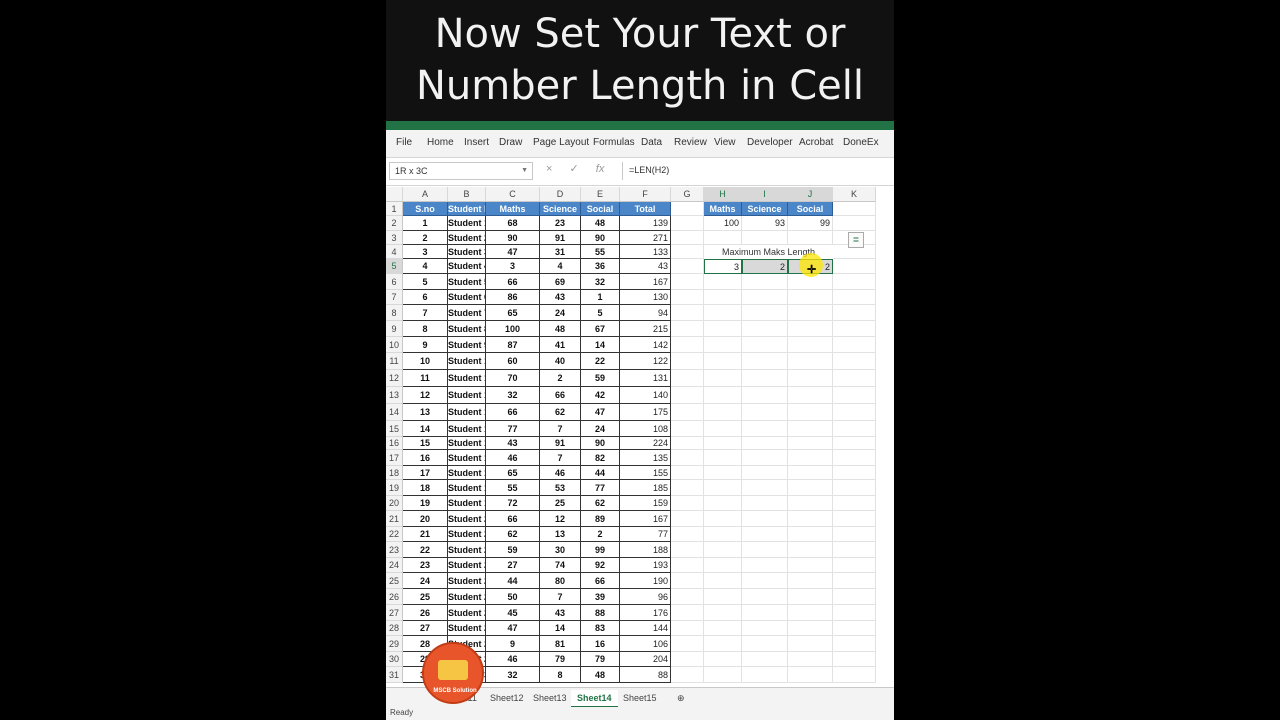  What do you see at coordinates (425, 297) in the screenshot?
I see `table-cell: 6` at bounding box center [425, 297].